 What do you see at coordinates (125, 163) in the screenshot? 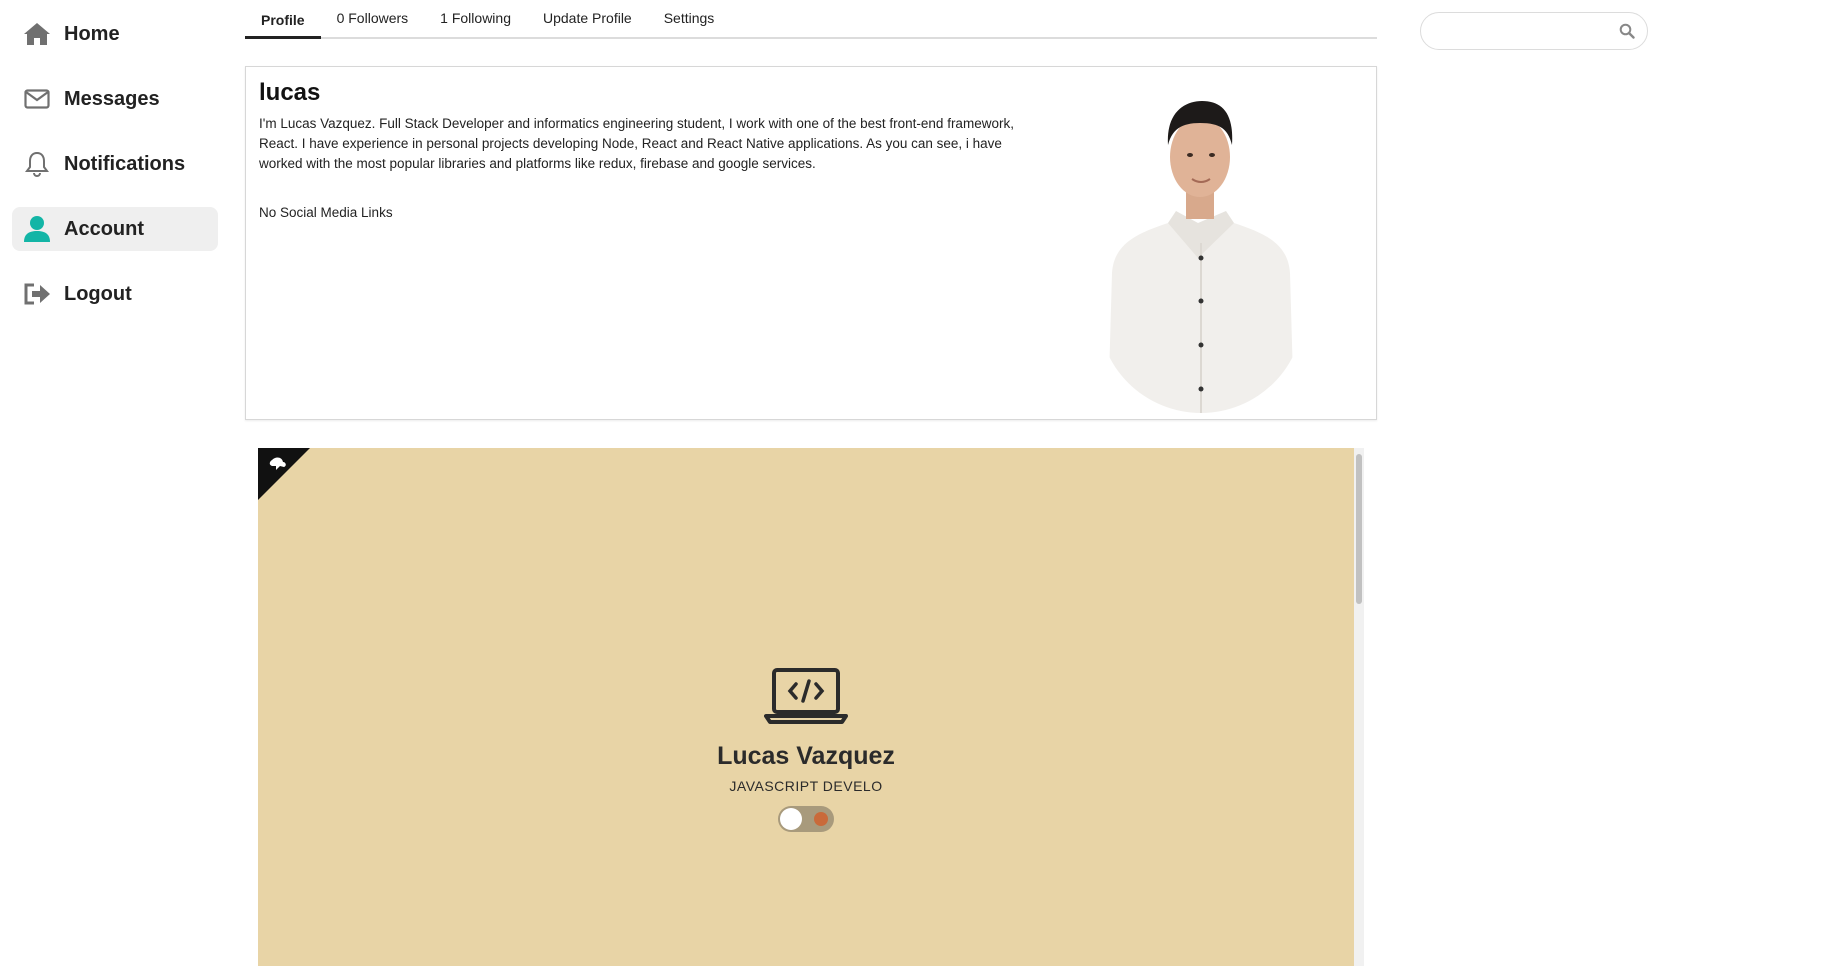
I see `sidebar-item-label: Notifications` at bounding box center [125, 163].